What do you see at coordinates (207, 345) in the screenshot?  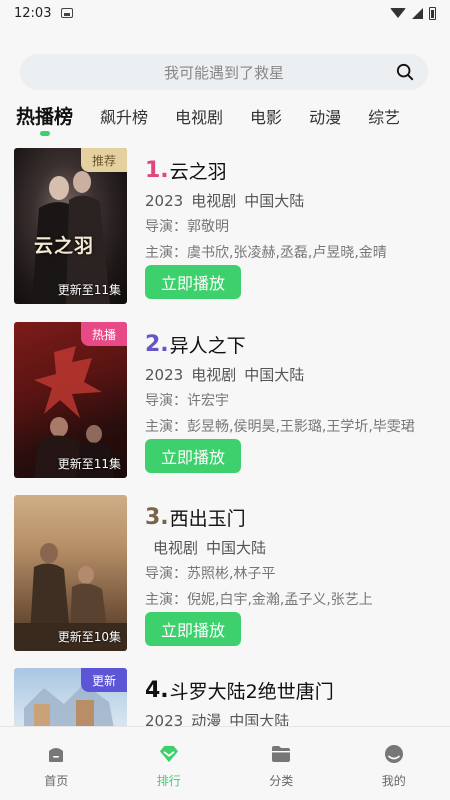 I see `item-title: 异人之下` at bounding box center [207, 345].